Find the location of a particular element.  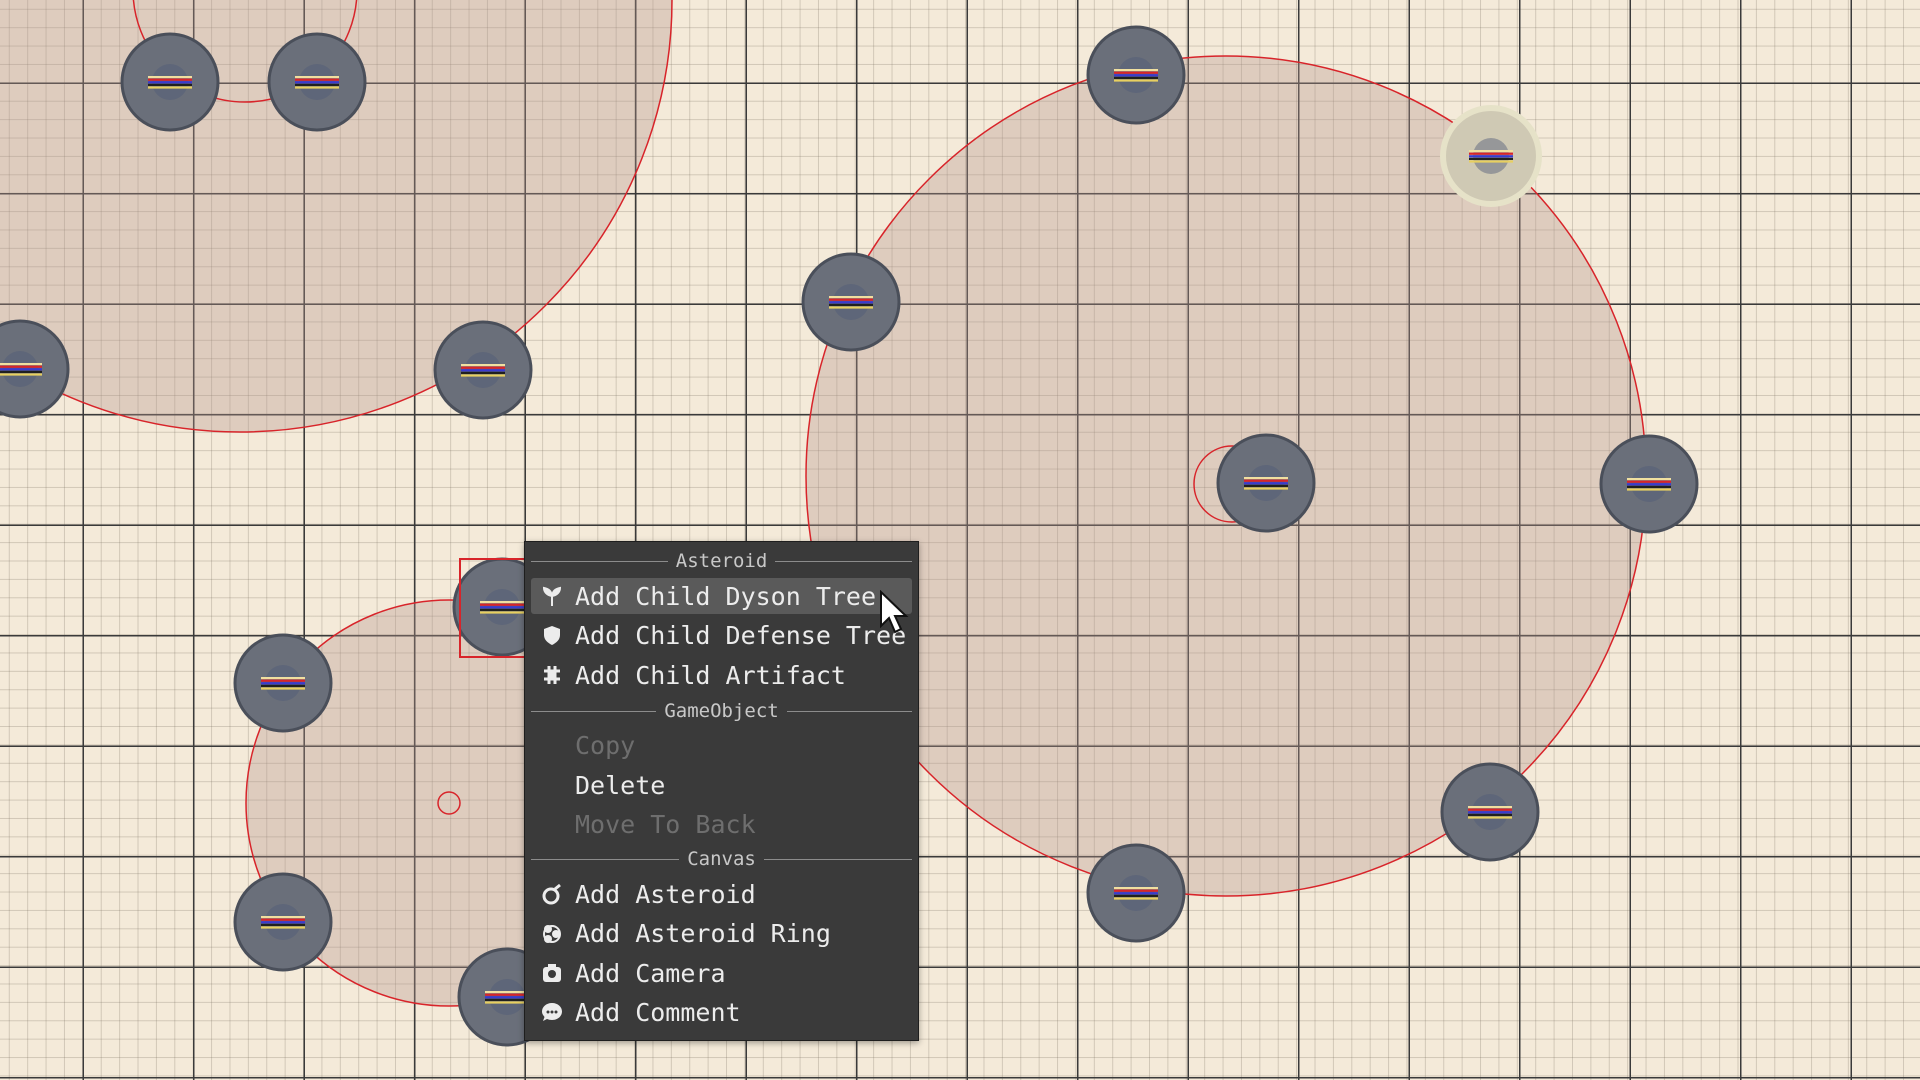

section-header-asteroid: Asteroid is located at coordinates (722, 561).